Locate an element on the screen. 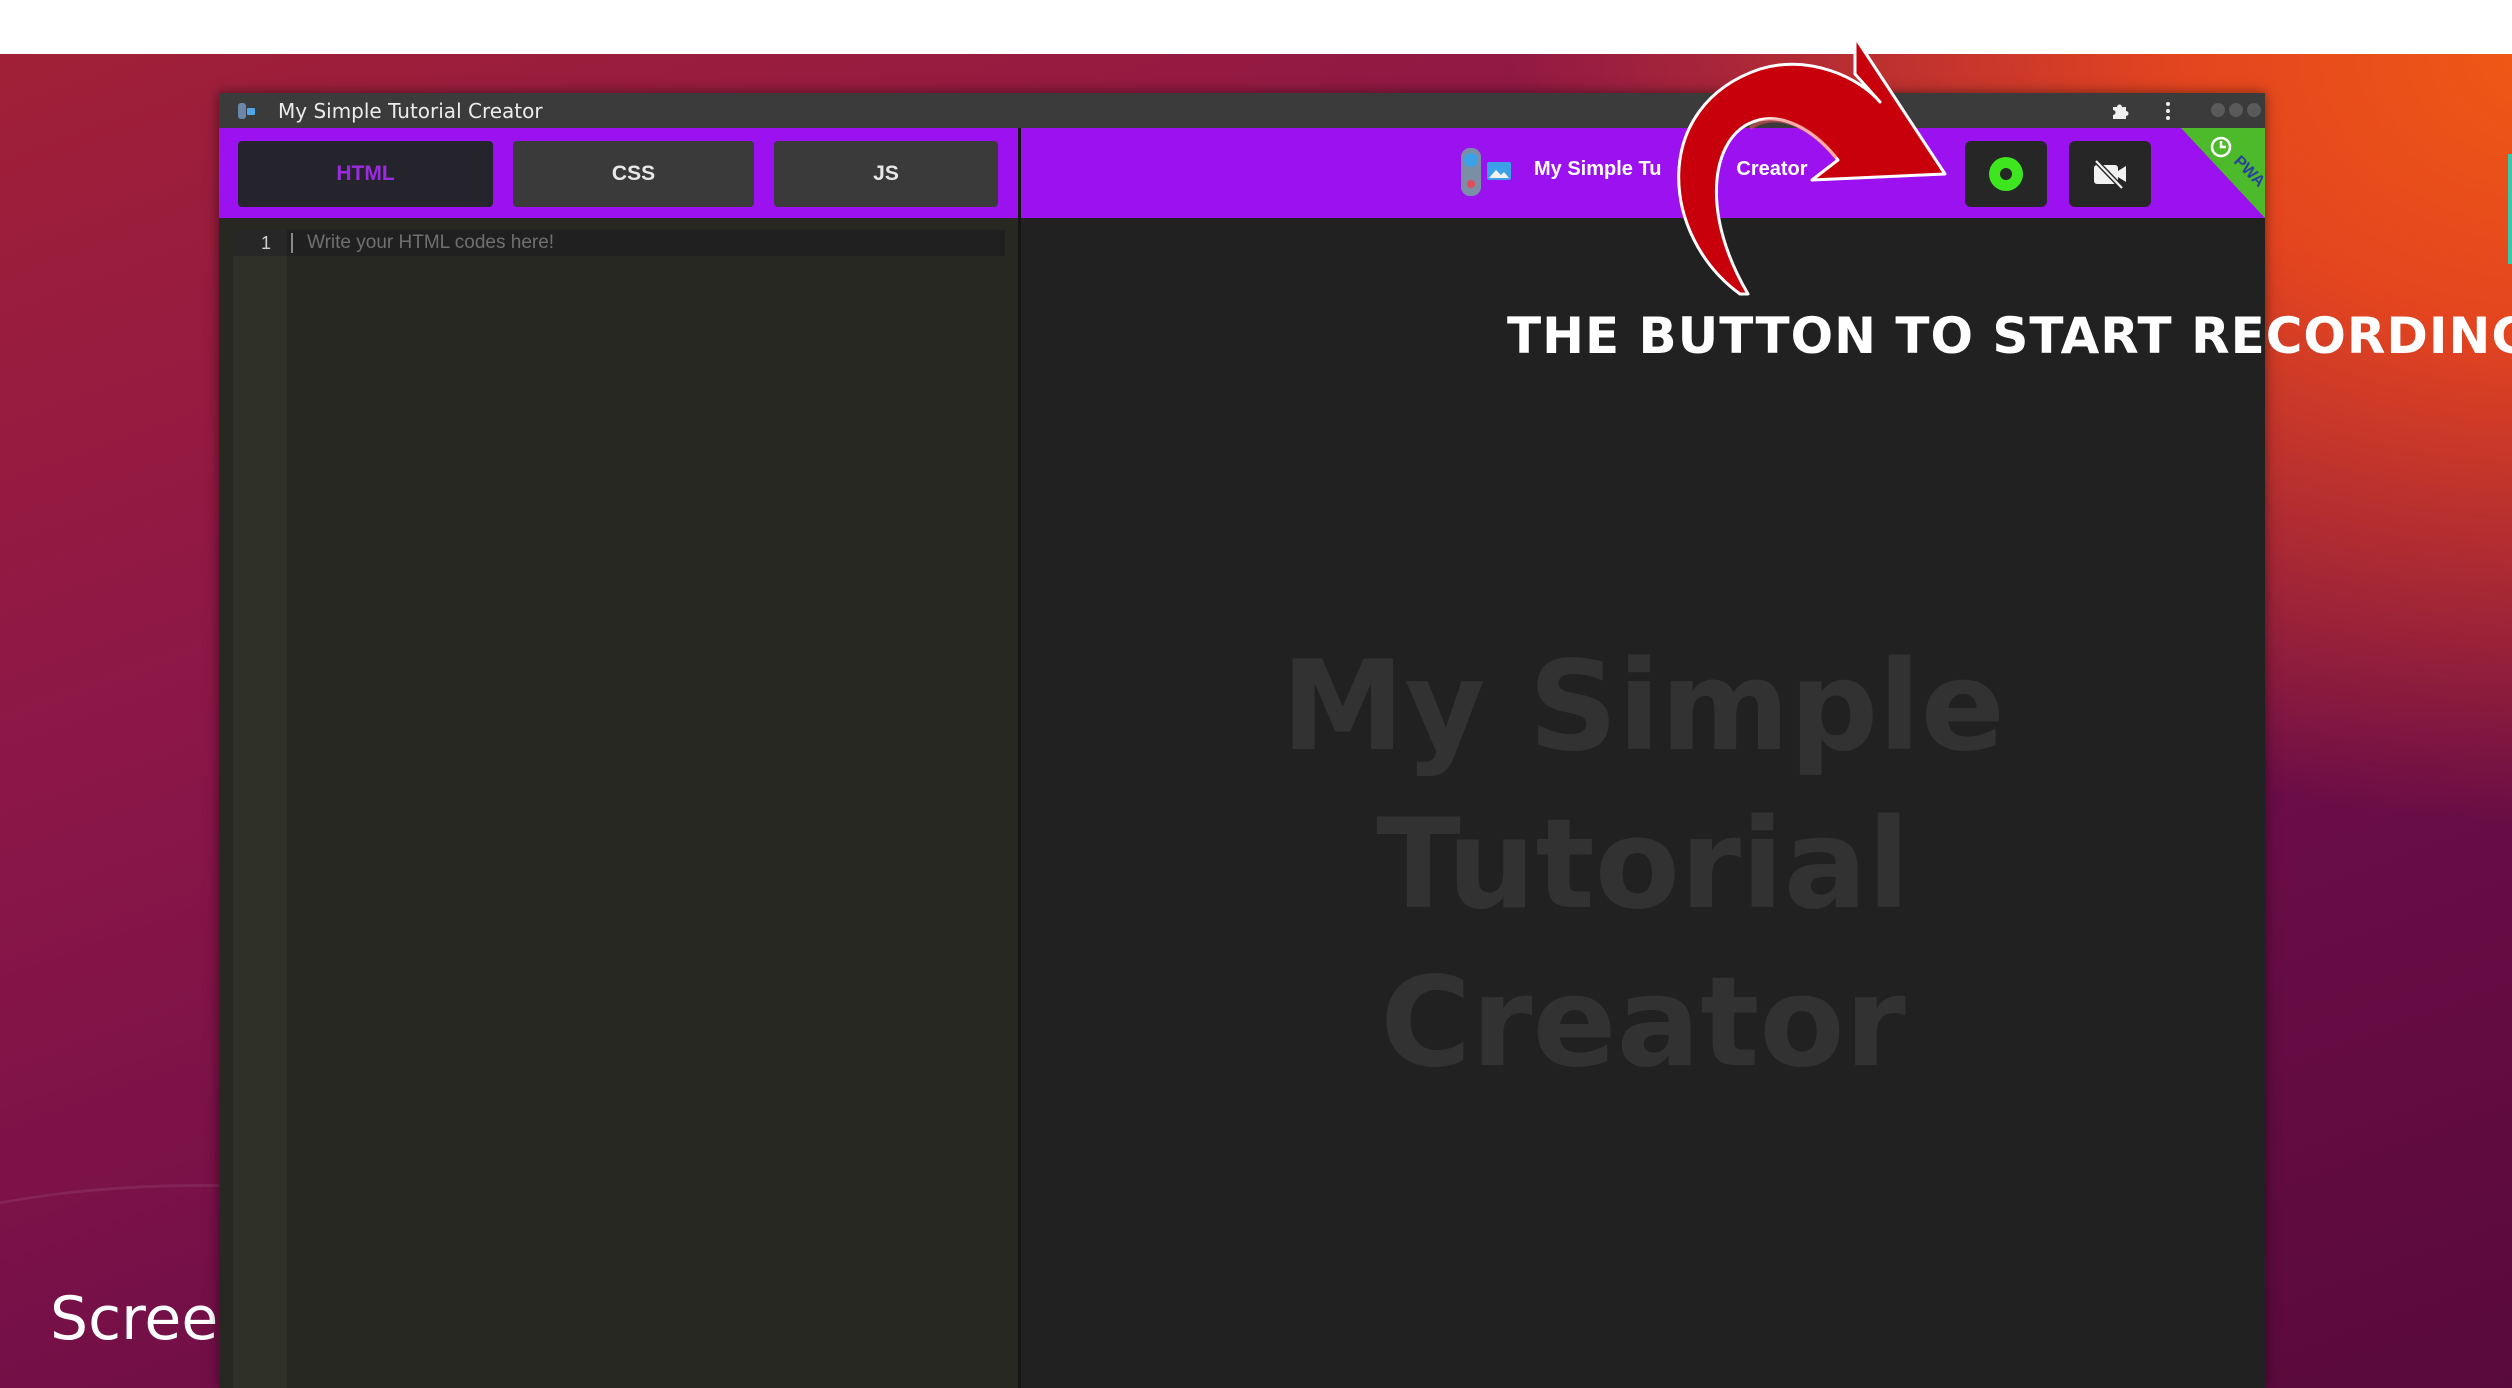  record-icon is located at coordinates (2006, 174).